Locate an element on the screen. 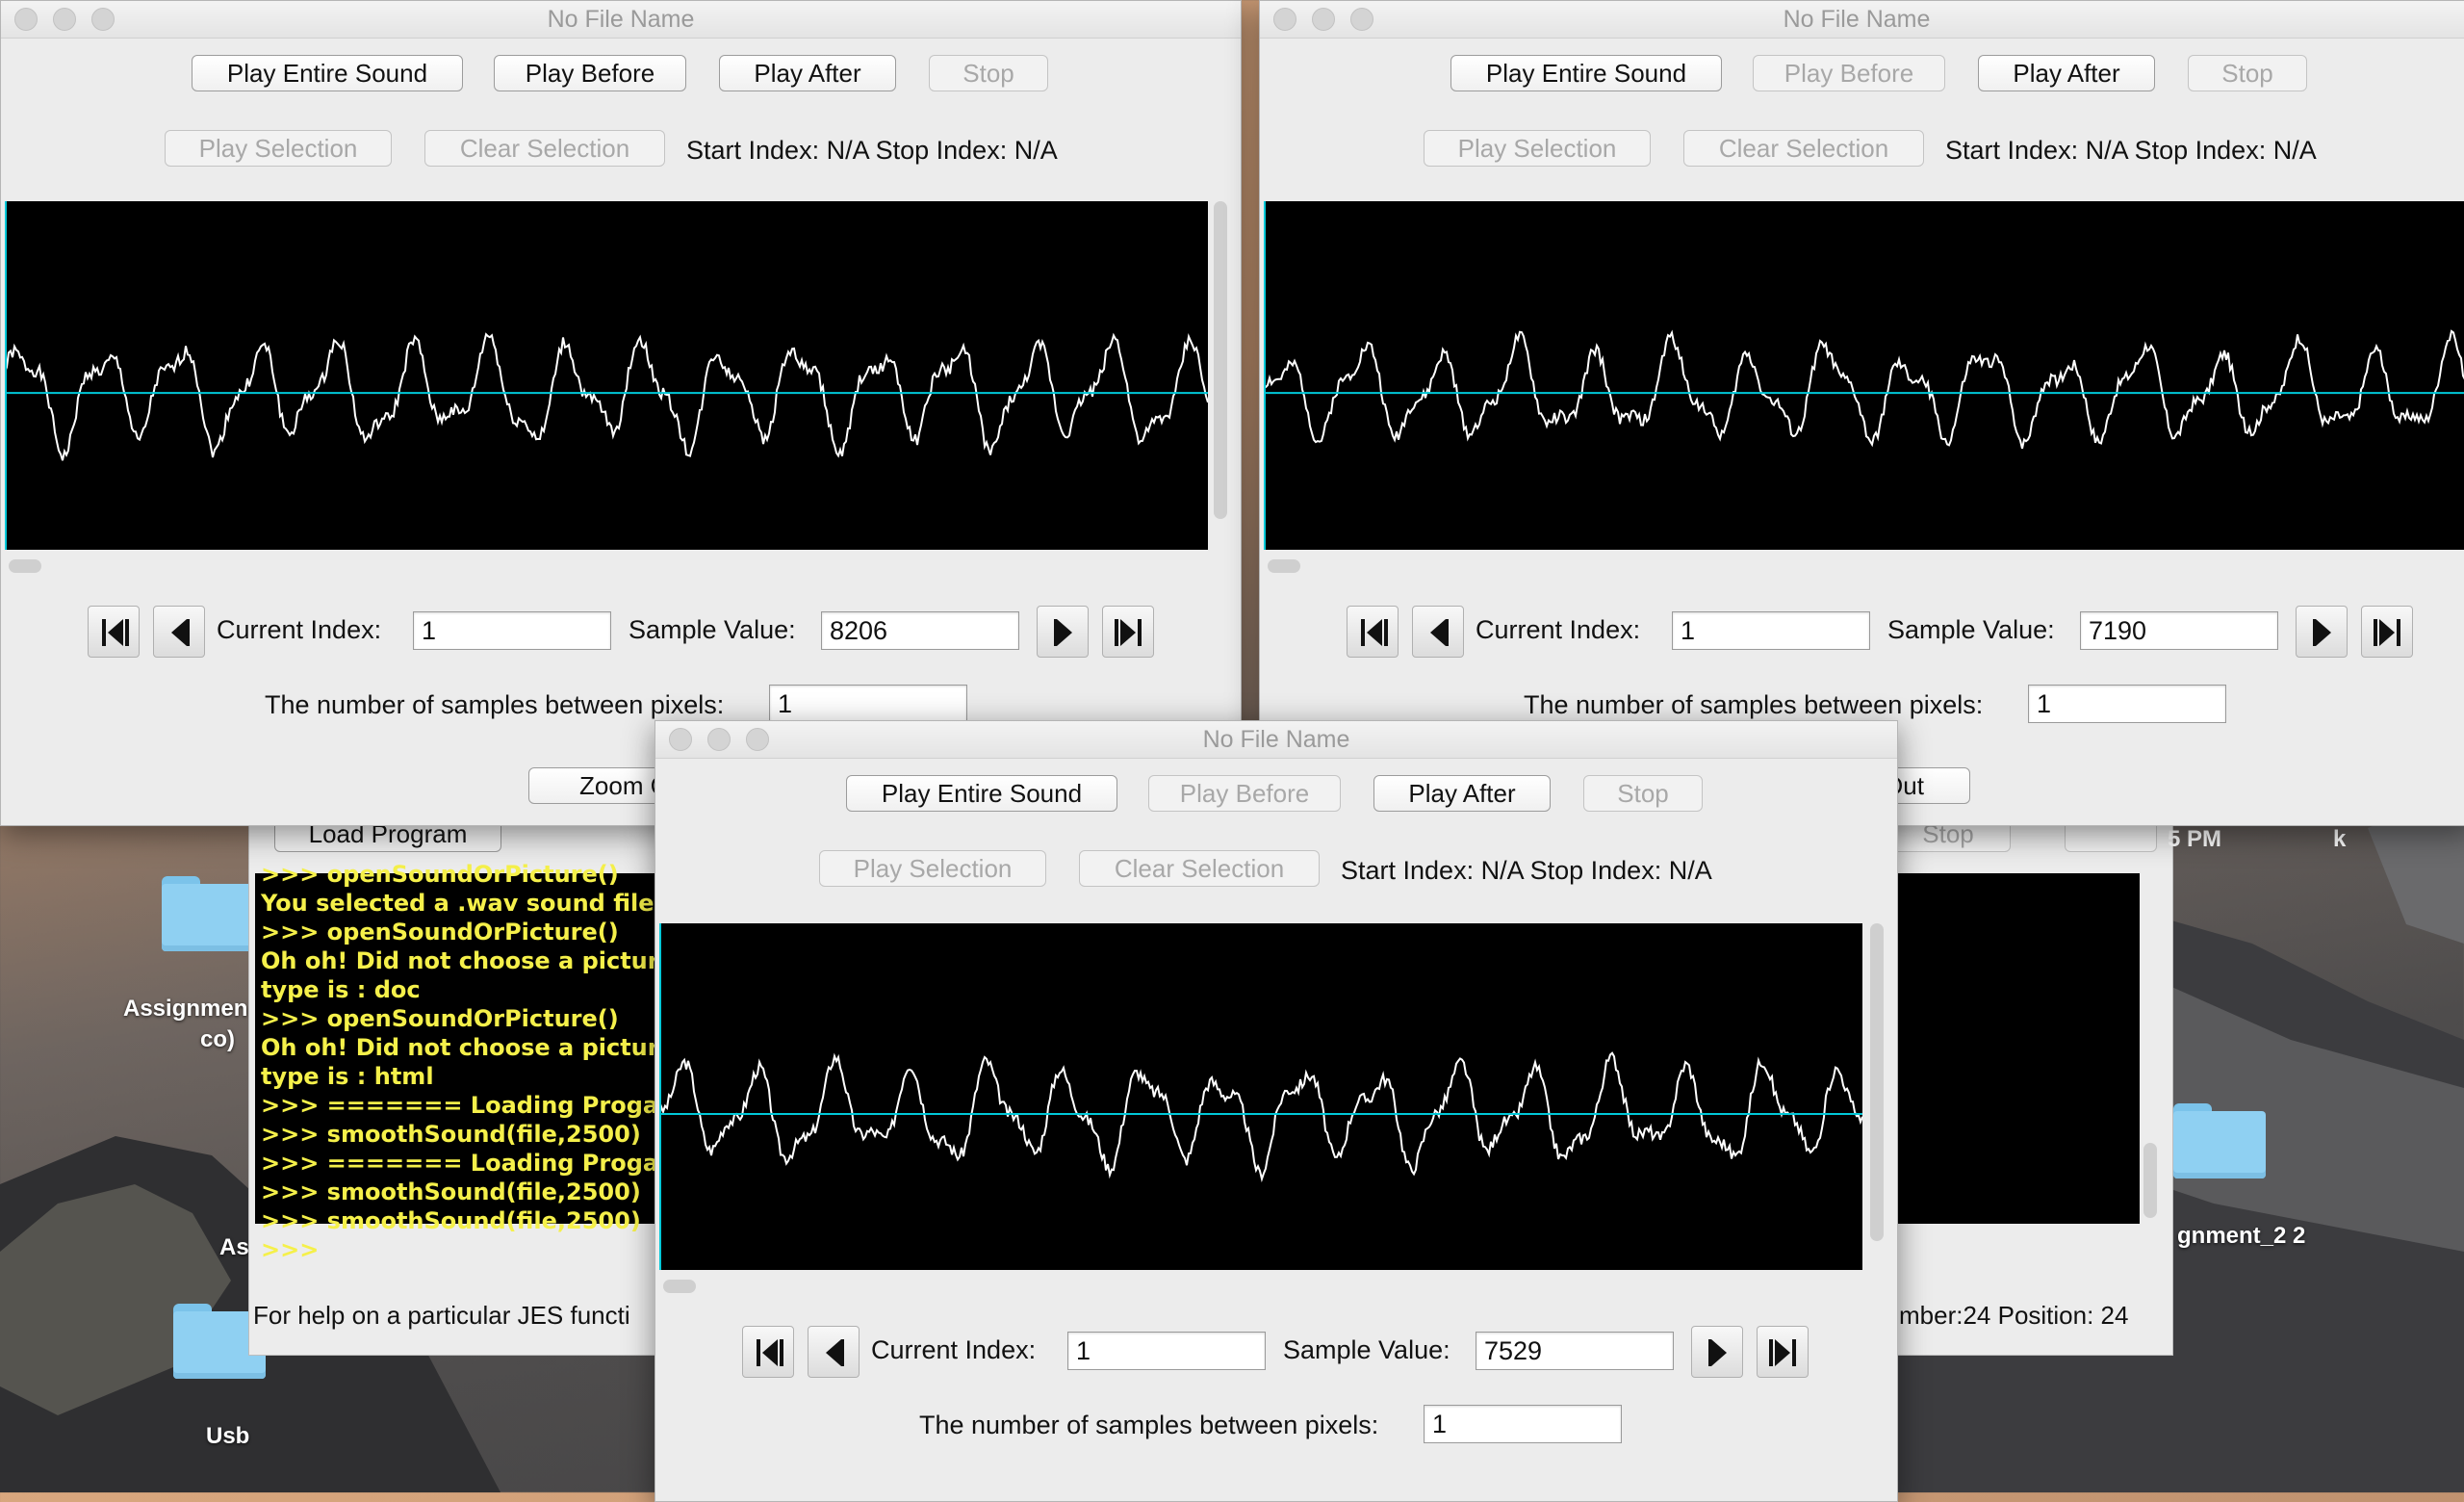  desktop-label-assignment: Assignmen is located at coordinates (185, 1009).